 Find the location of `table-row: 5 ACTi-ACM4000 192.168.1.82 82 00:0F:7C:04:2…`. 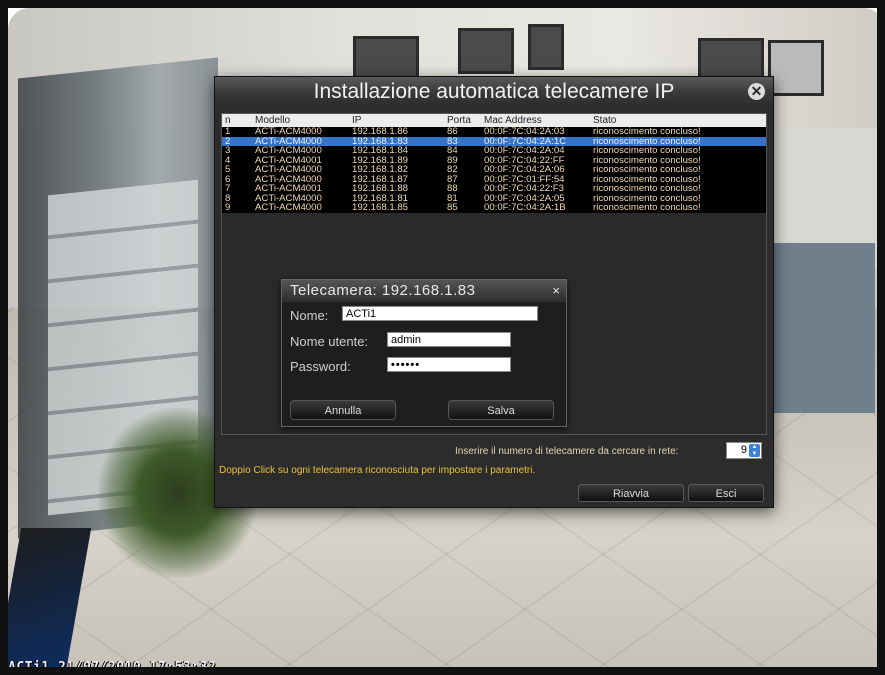

table-row: 5 ACTi-ACM4000 192.168.1.82 82 00:0F:7C:04:2… is located at coordinates (494, 170).